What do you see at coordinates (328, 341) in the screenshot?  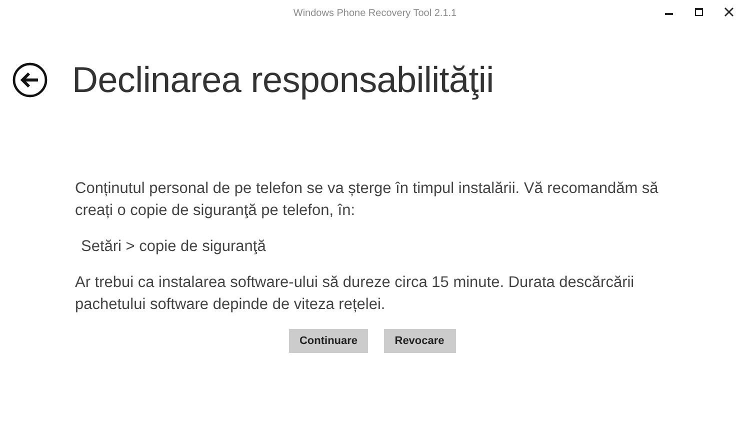 I see `continue-button: Continuare` at bounding box center [328, 341].